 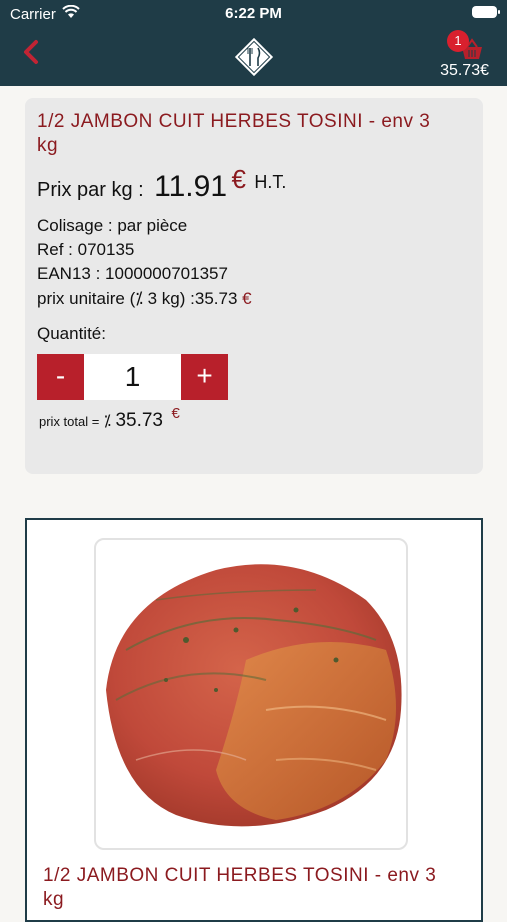 I want to click on battery-icon, so click(x=486, y=12).